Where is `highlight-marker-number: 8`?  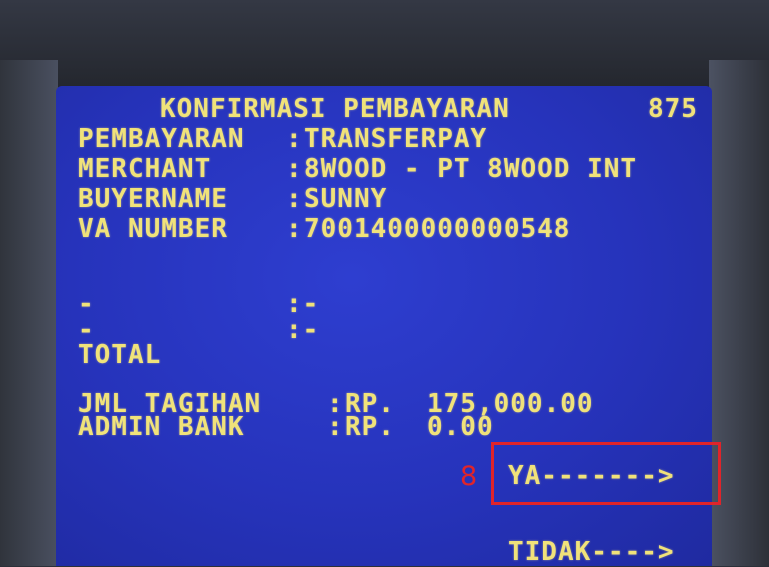 highlight-marker-number: 8 is located at coordinates (469, 476).